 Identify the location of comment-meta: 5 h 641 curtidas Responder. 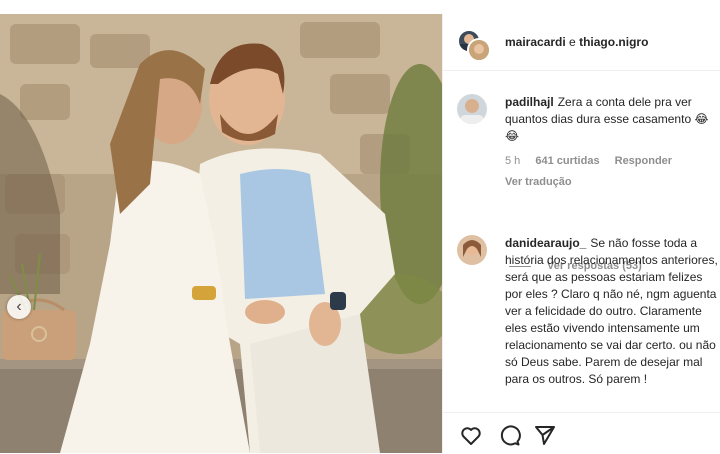
(612, 161).